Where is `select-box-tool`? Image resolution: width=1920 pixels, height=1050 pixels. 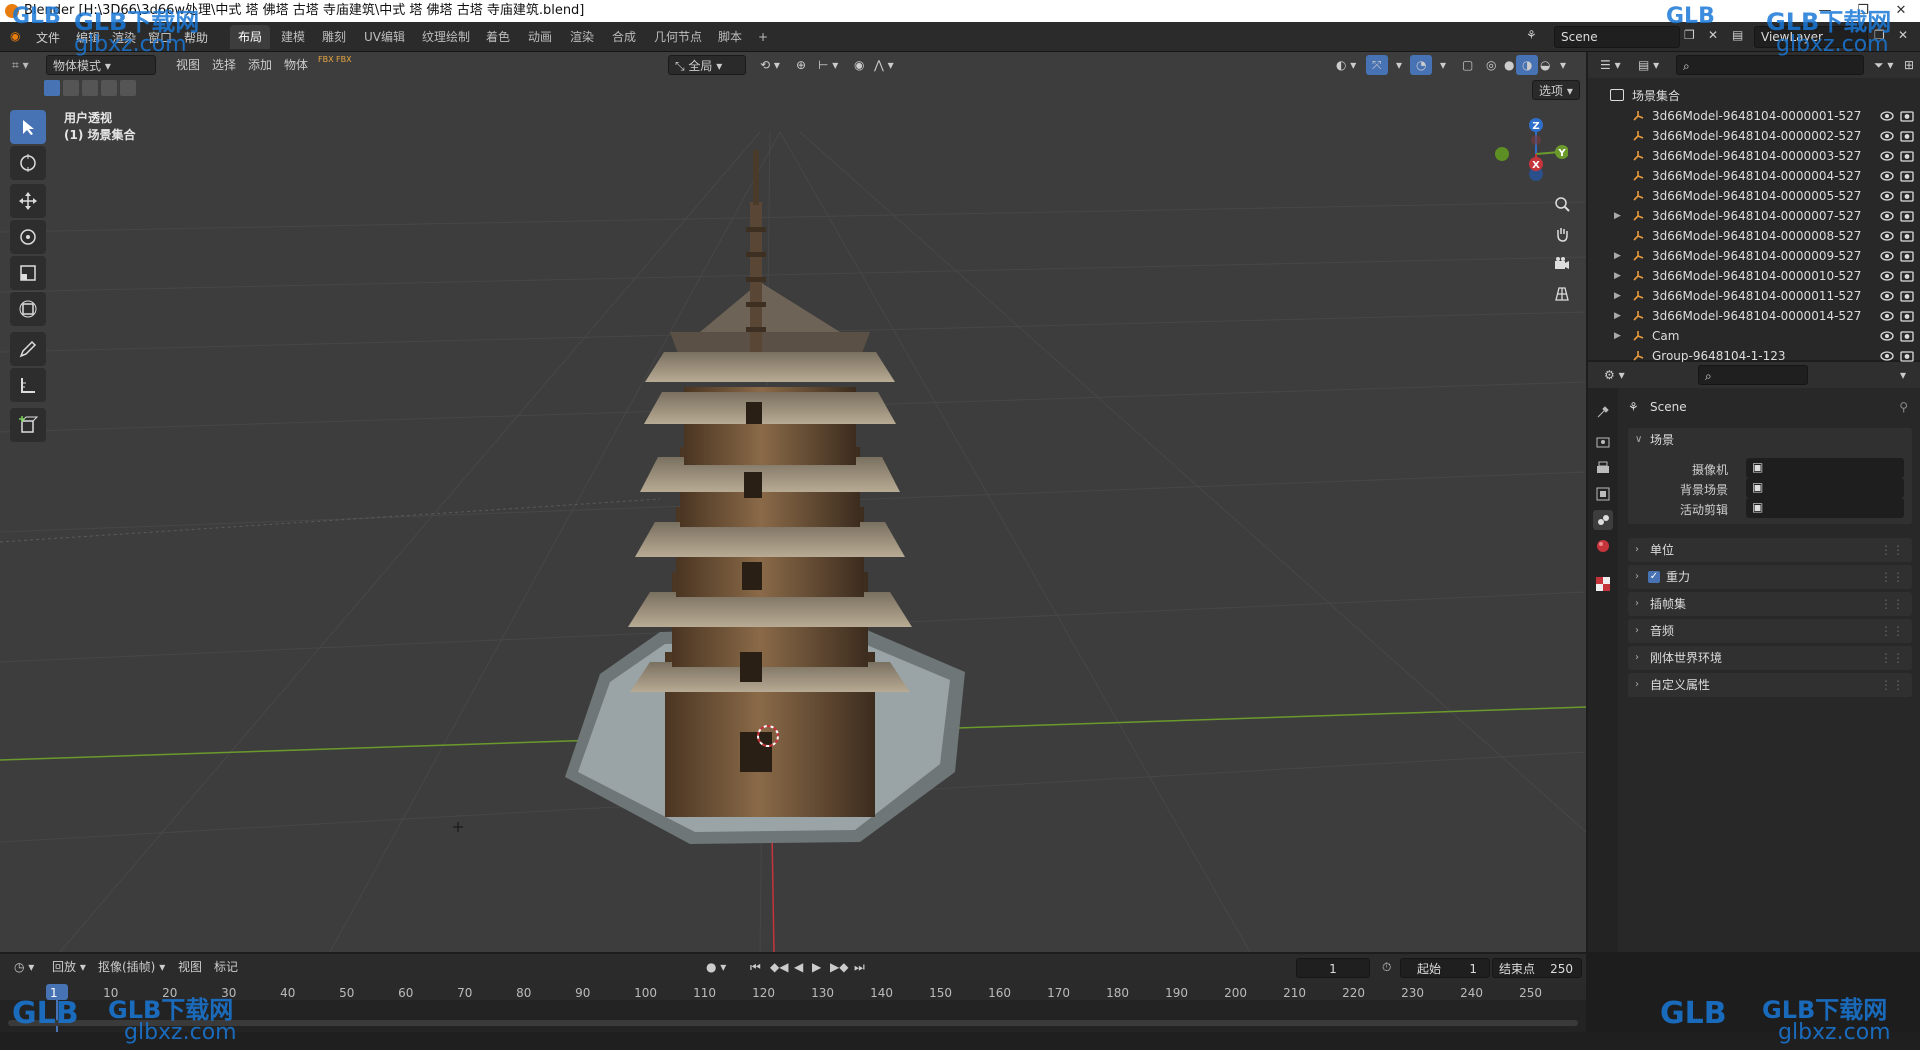
select-box-tool is located at coordinates (28, 127).